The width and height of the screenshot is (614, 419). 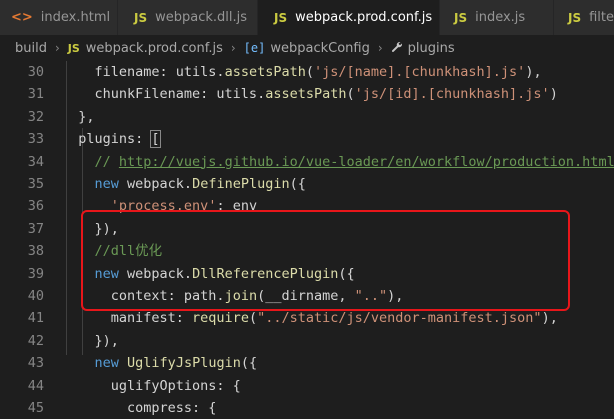 I want to click on line-number: 34, so click(x=35, y=161).